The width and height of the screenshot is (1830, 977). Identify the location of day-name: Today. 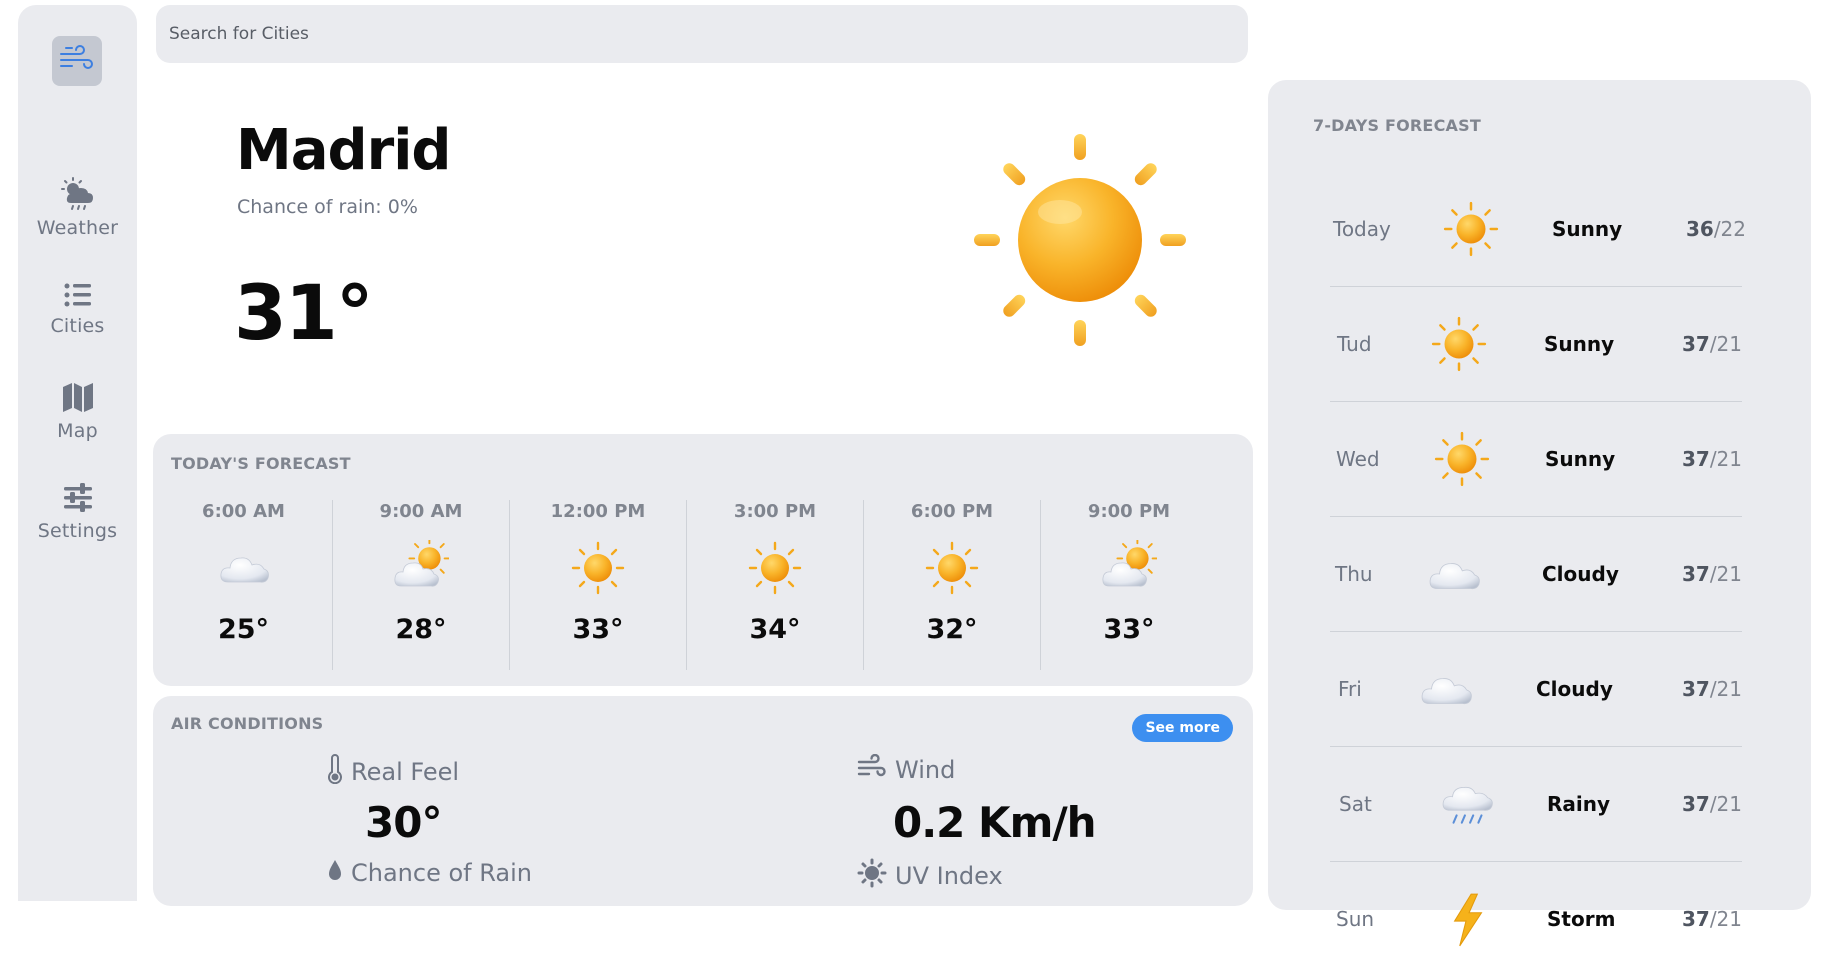
(1362, 229).